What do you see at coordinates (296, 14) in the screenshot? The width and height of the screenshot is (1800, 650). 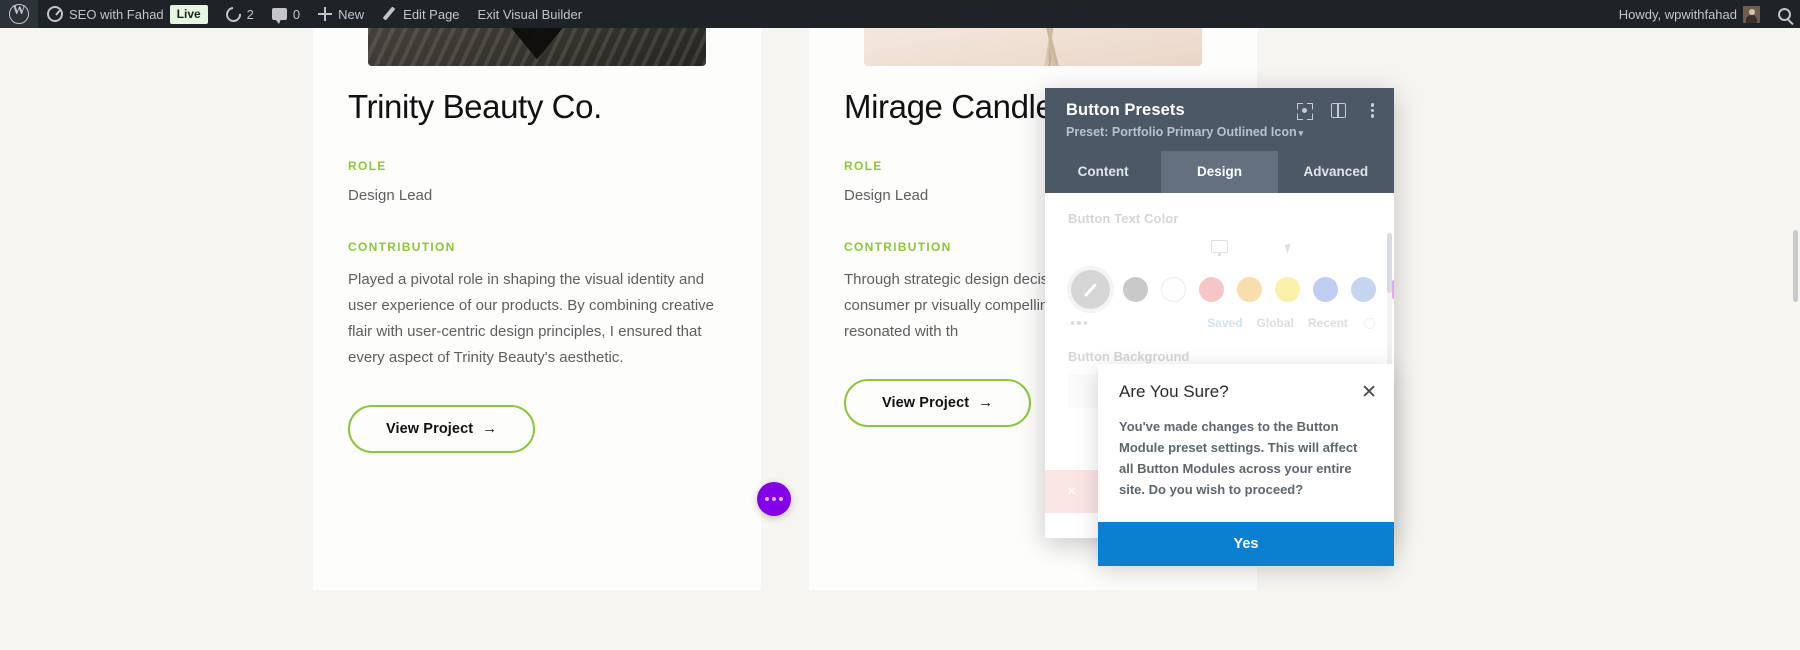 I see `comments-count: 0` at bounding box center [296, 14].